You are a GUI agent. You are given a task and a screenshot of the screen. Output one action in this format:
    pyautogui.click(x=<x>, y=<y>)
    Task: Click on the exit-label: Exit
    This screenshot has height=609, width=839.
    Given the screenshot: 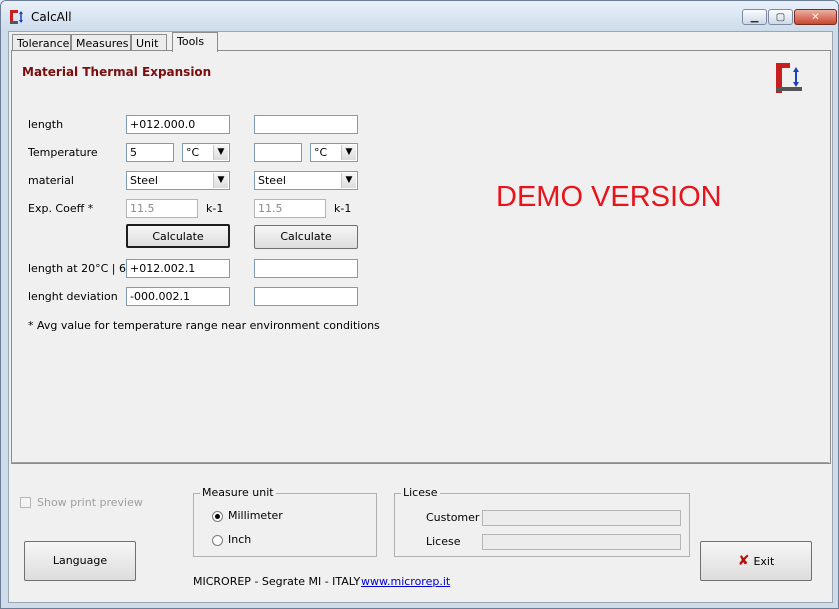 What is the action you would take?
    pyautogui.click(x=764, y=561)
    